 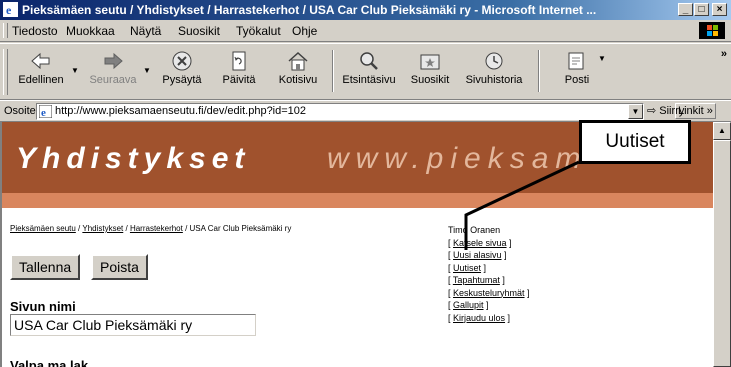 What do you see at coordinates (522, 205) in the screenshot?
I see `callout-pointer-line` at bounding box center [522, 205].